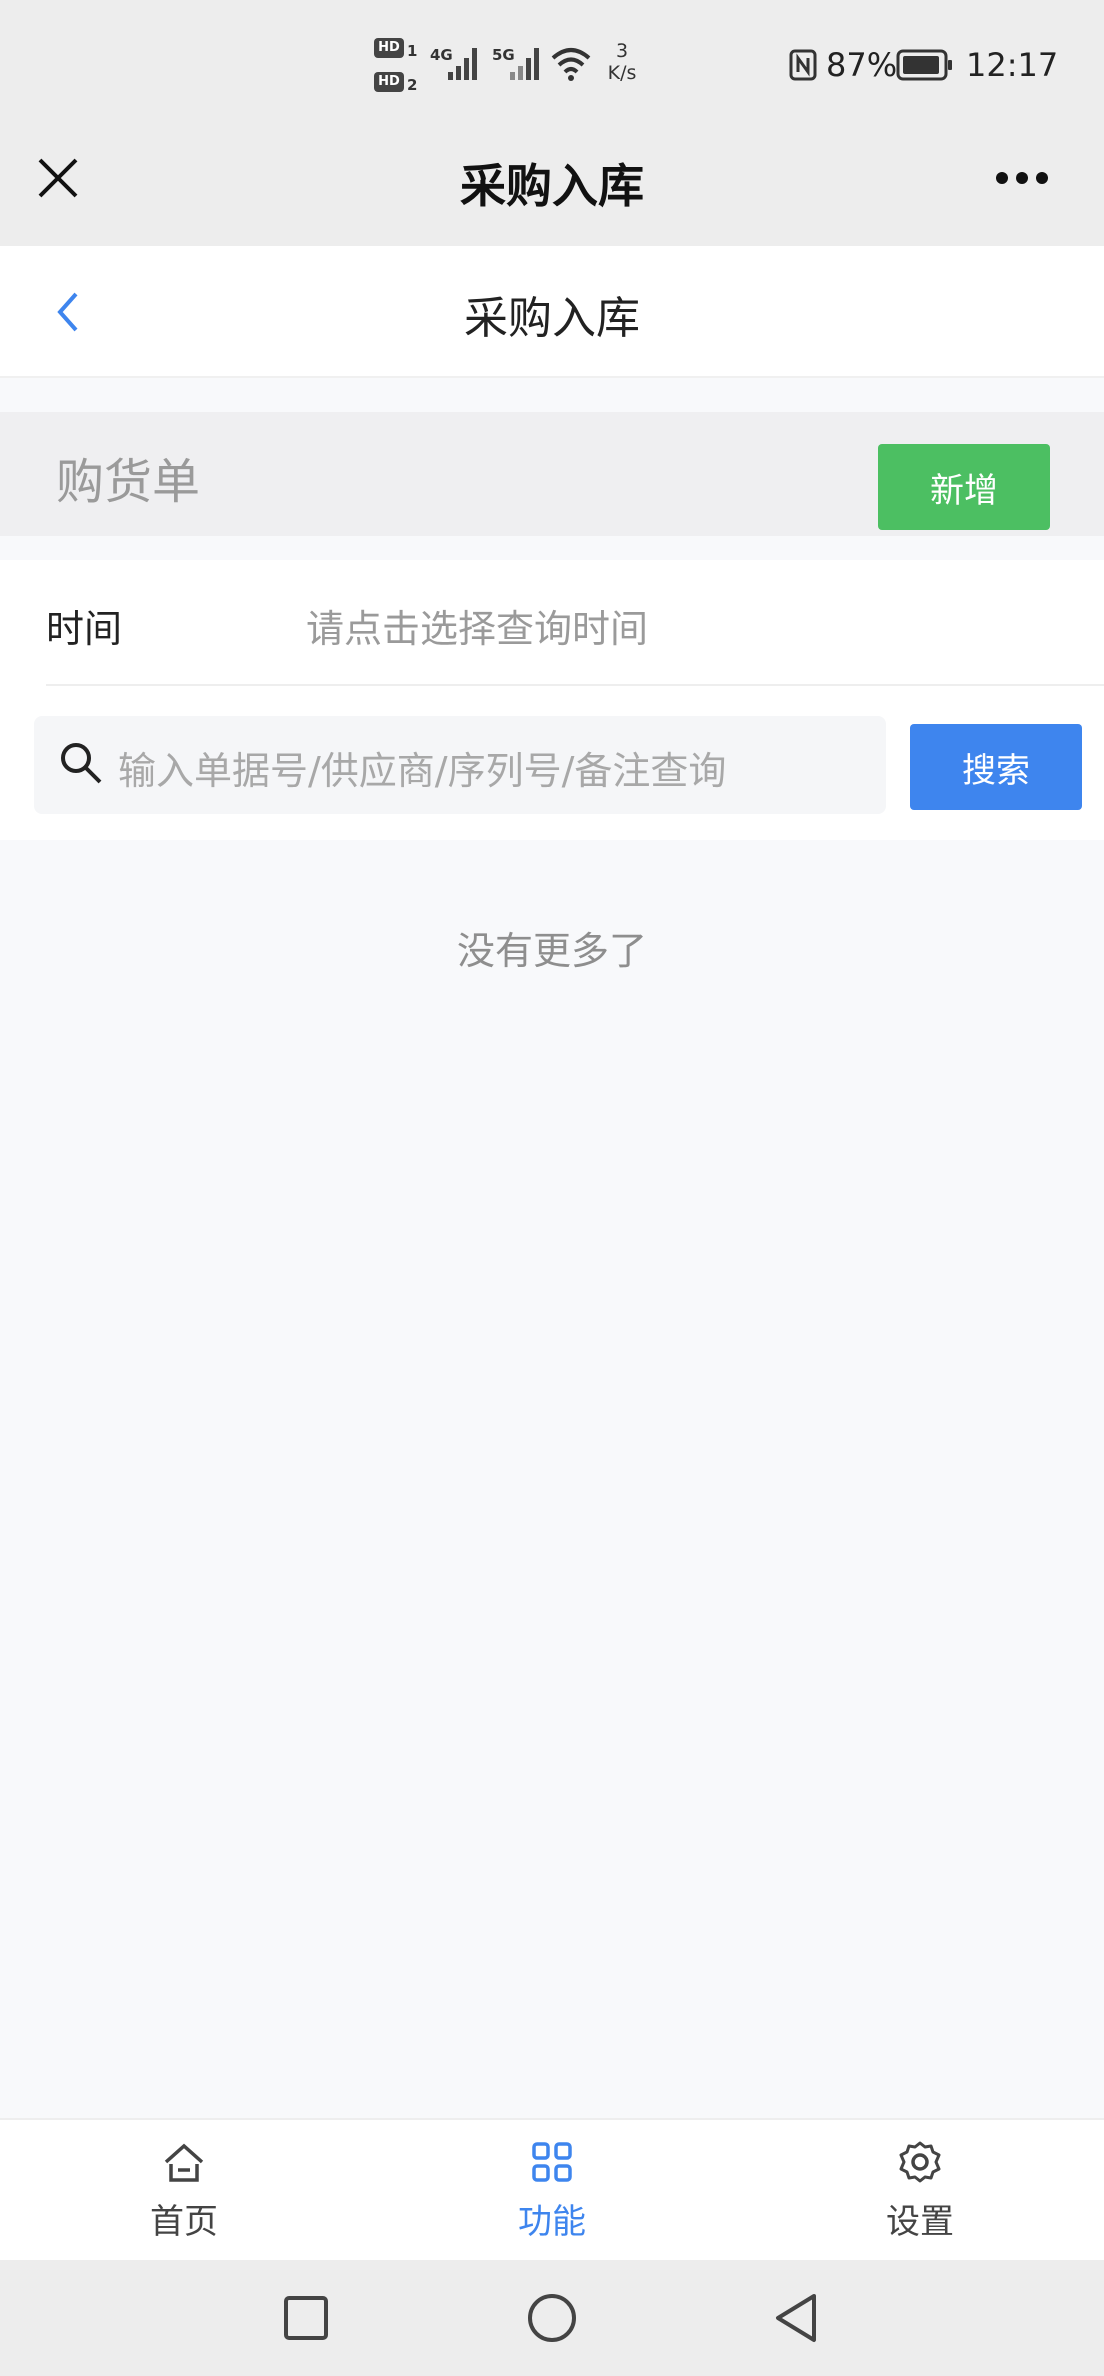 This screenshot has width=1104, height=2376. Describe the element at coordinates (920, 2222) in the screenshot. I see `tab-settings-label: 设置` at that location.